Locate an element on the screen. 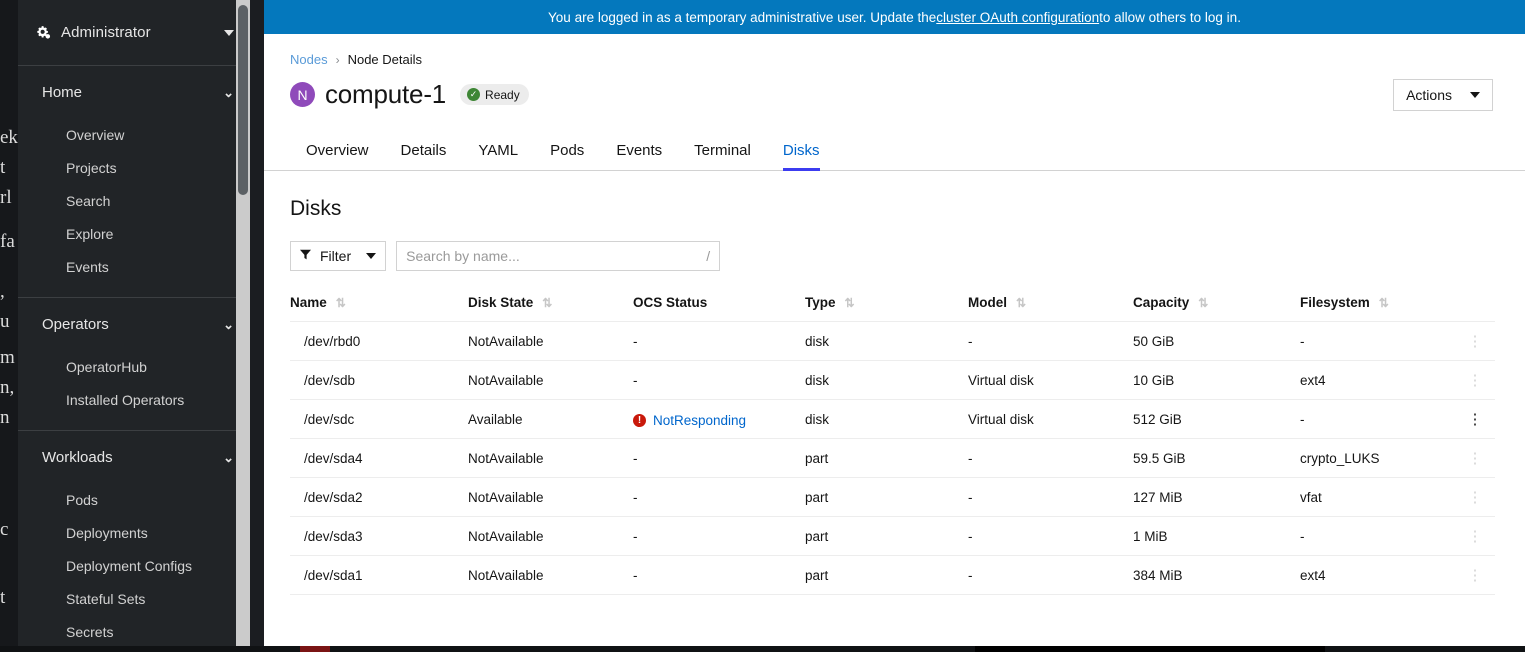 The image size is (1525, 652). background-text-fragment: rl is located at coordinates (6, 197).